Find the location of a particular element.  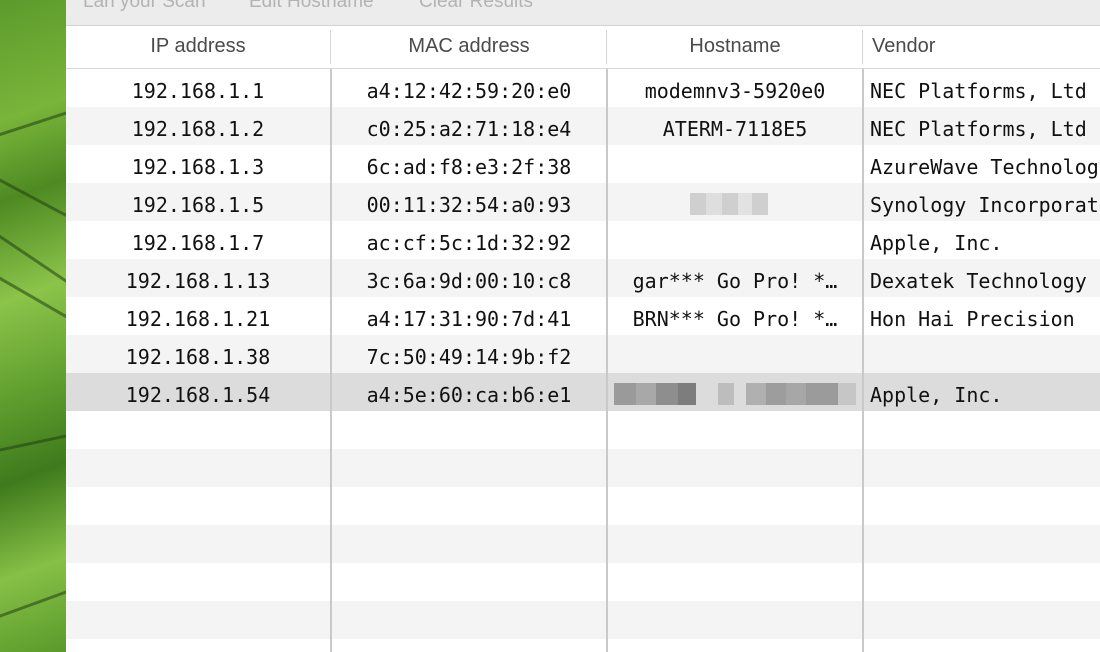

mac-cell: 00:11:32:54:a0:93 is located at coordinates (469, 205).